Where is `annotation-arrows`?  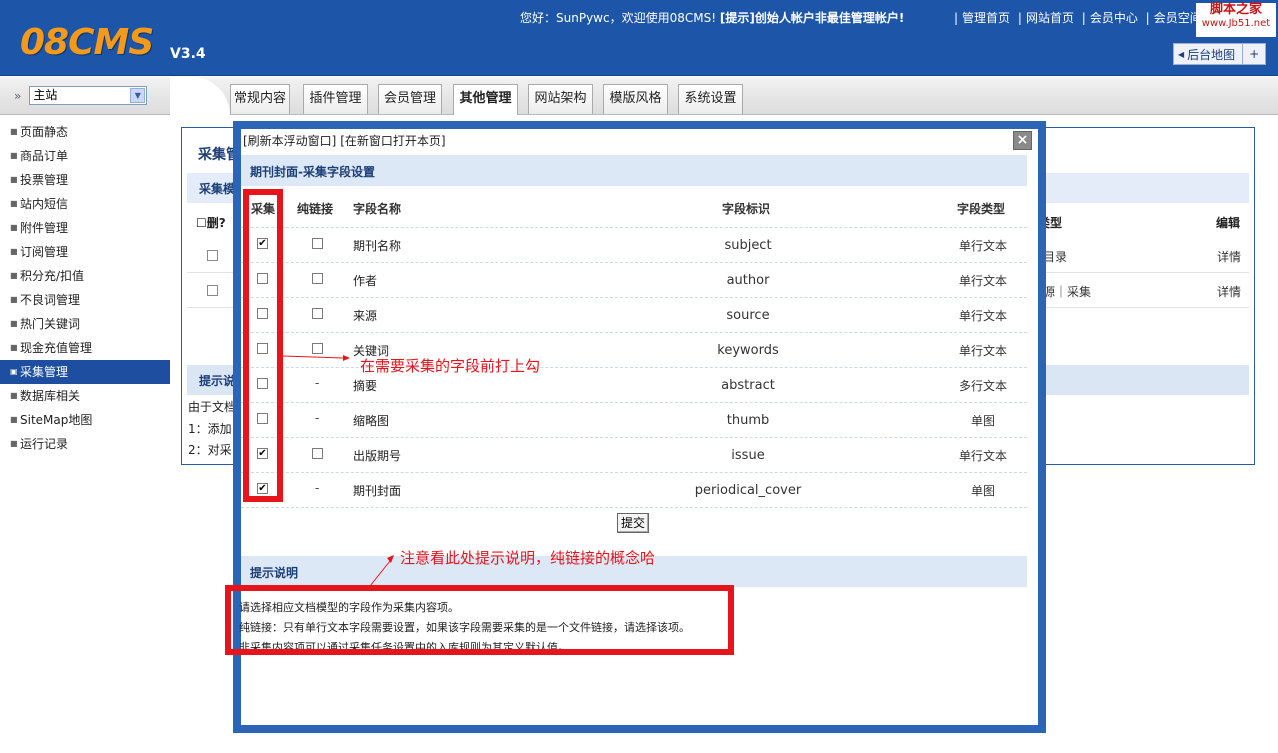
annotation-arrows is located at coordinates (338, 471).